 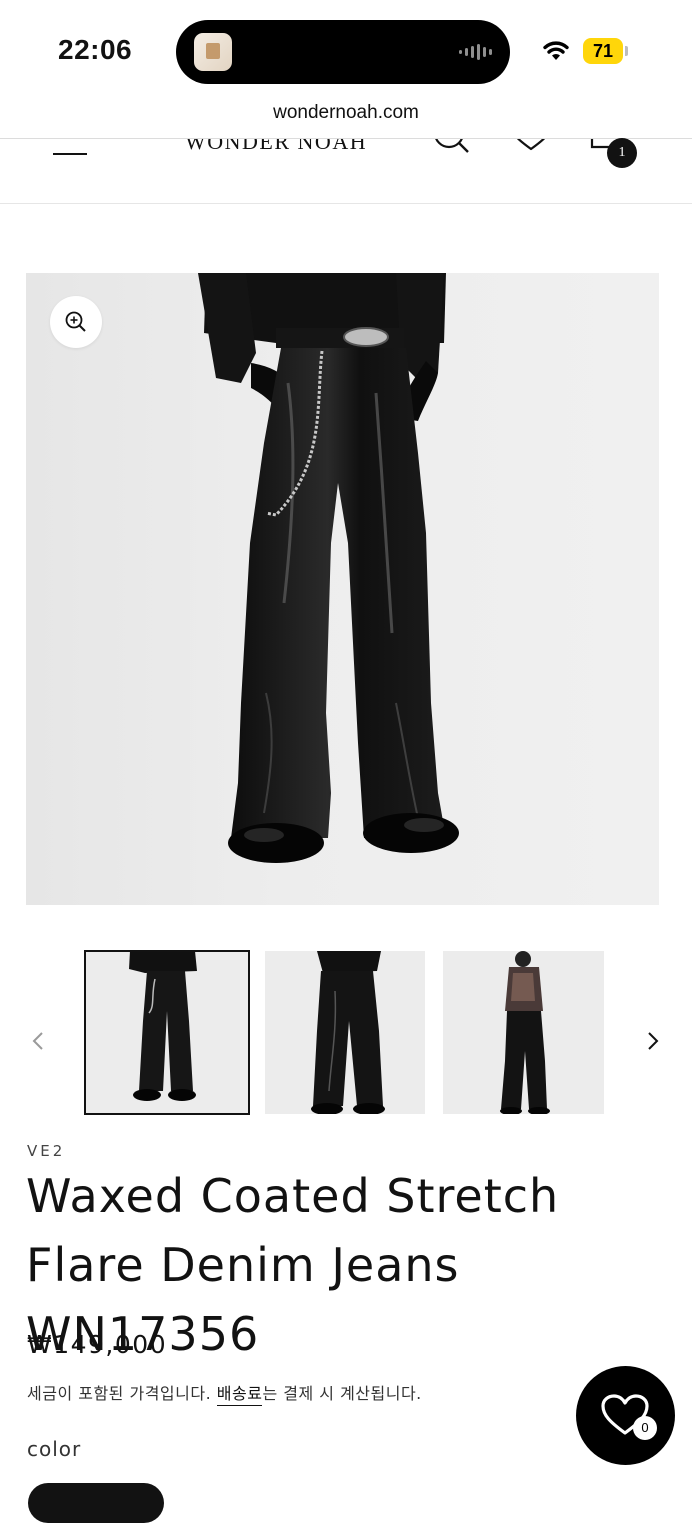 I want to click on url-bar: wondernoah.com, so click(x=346, y=113).